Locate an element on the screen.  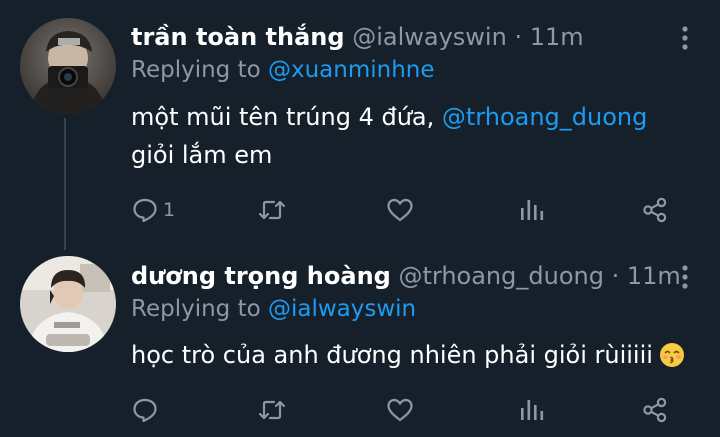
display-name: trần toàn thắng is located at coordinates (238, 37).